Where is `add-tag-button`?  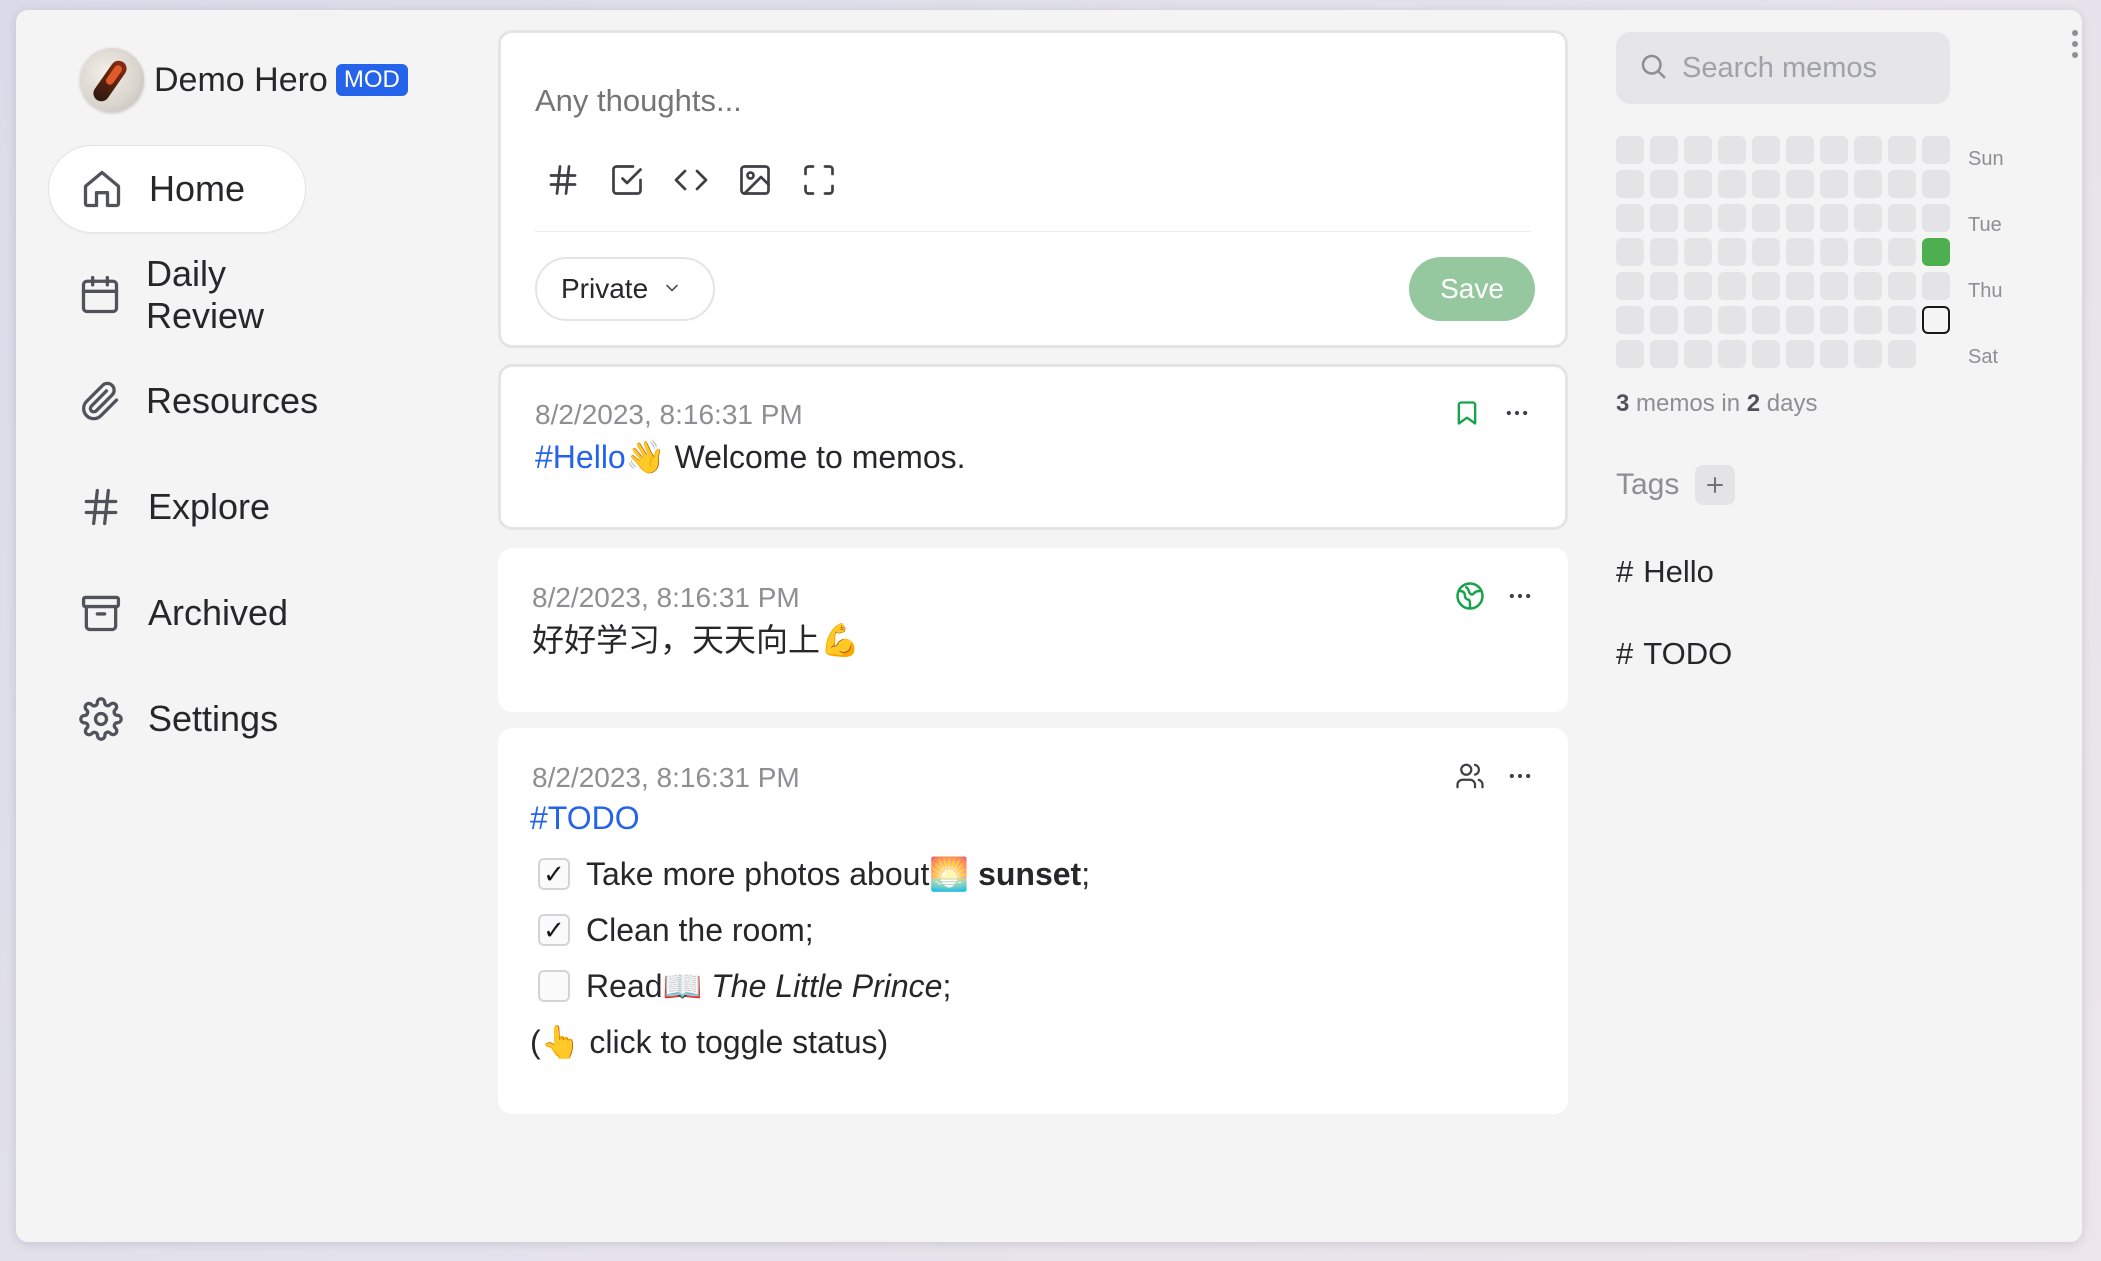
add-tag-button is located at coordinates (1715, 485).